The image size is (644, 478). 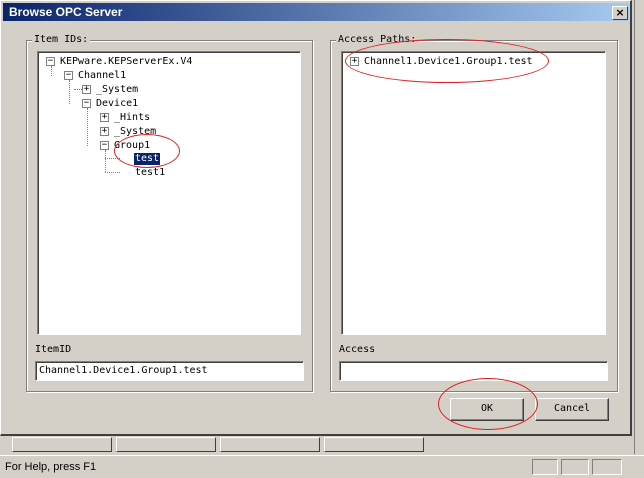 I want to click on access-label: Access, so click(x=357, y=349).